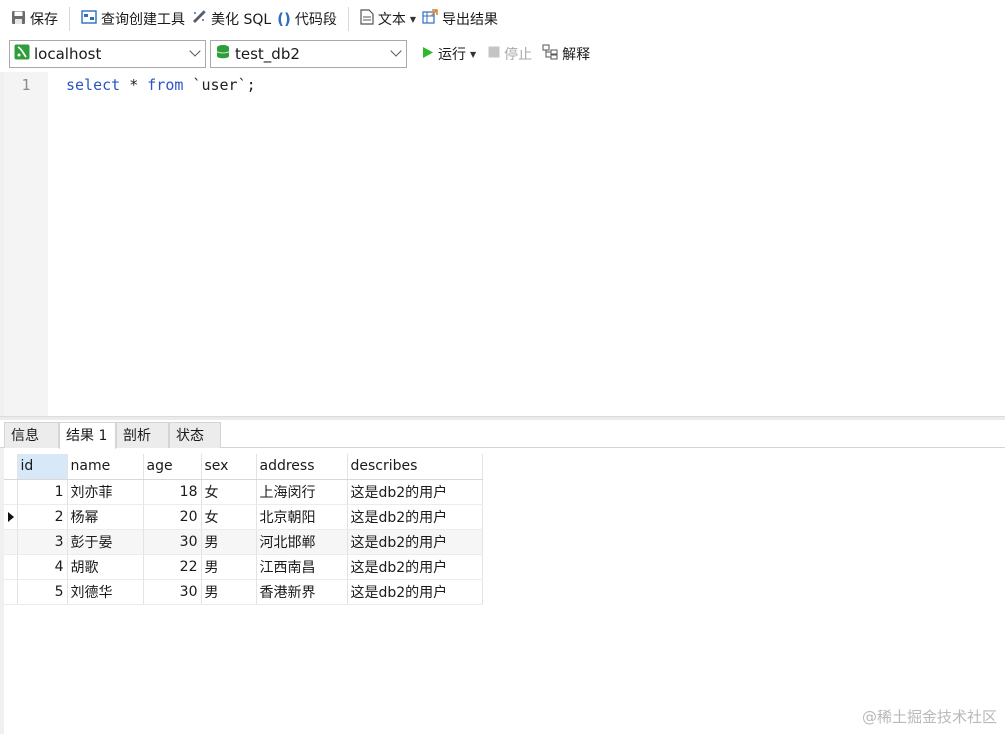 Image resolution: width=1005 pixels, height=734 pixels. I want to click on connection-toolbar: localhost test_db2 运行 ▼ 停止 解释, so click(502, 54).